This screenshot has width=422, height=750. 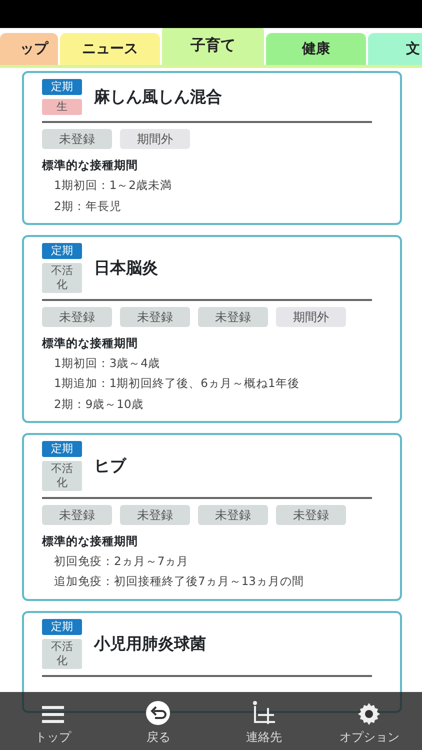 I want to click on nav-button: トップ, so click(x=52, y=721).